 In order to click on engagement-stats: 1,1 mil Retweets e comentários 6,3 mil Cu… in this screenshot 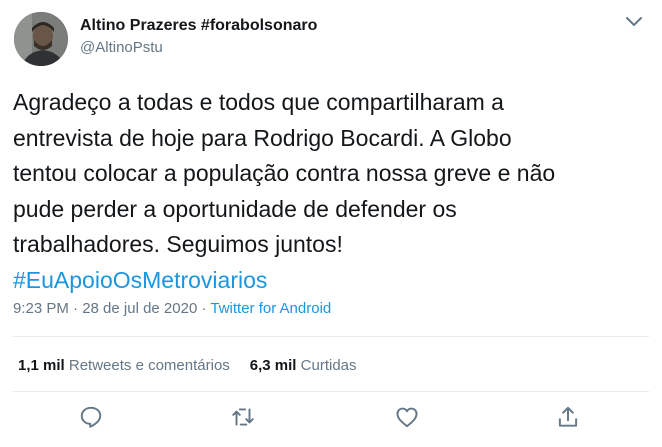, I will do `click(187, 365)`.